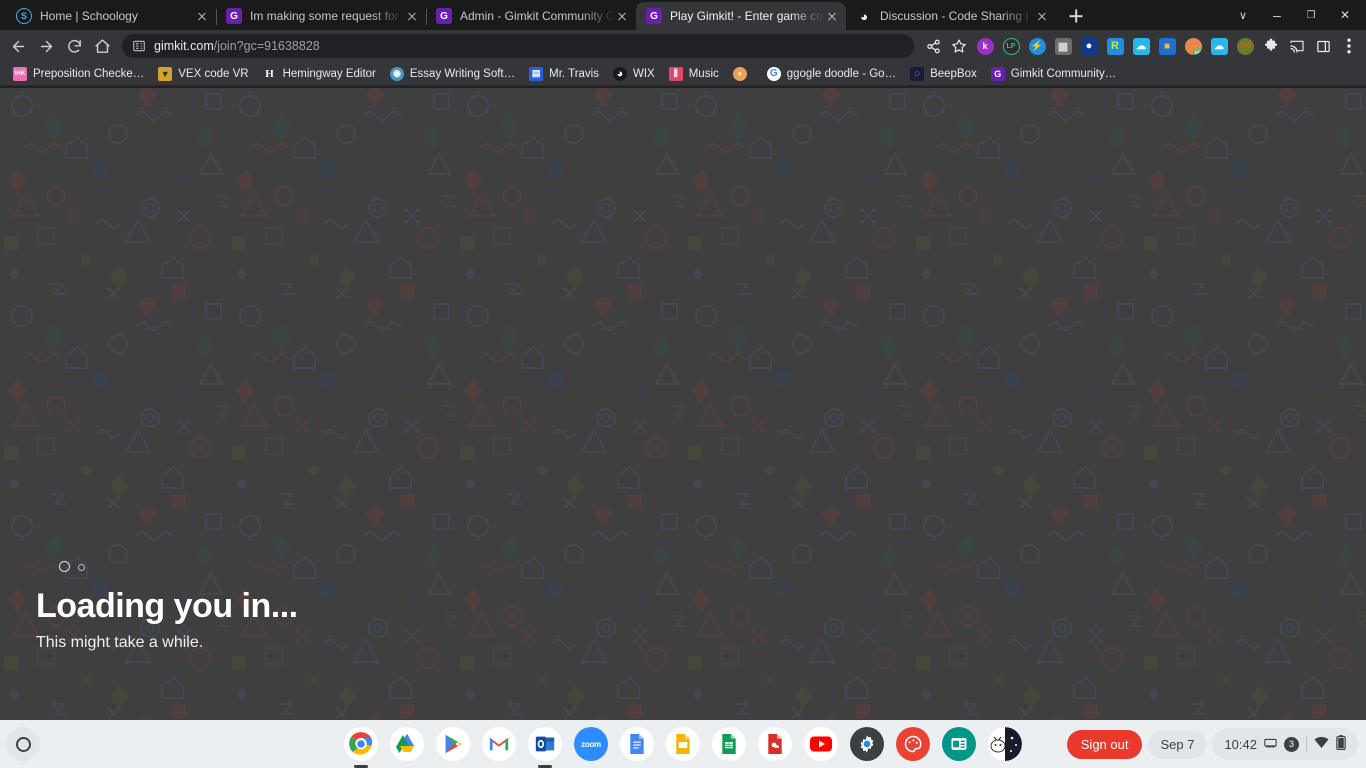 The image size is (1366, 768). What do you see at coordinates (1076, 16) in the screenshot?
I see `new-tab-button` at bounding box center [1076, 16].